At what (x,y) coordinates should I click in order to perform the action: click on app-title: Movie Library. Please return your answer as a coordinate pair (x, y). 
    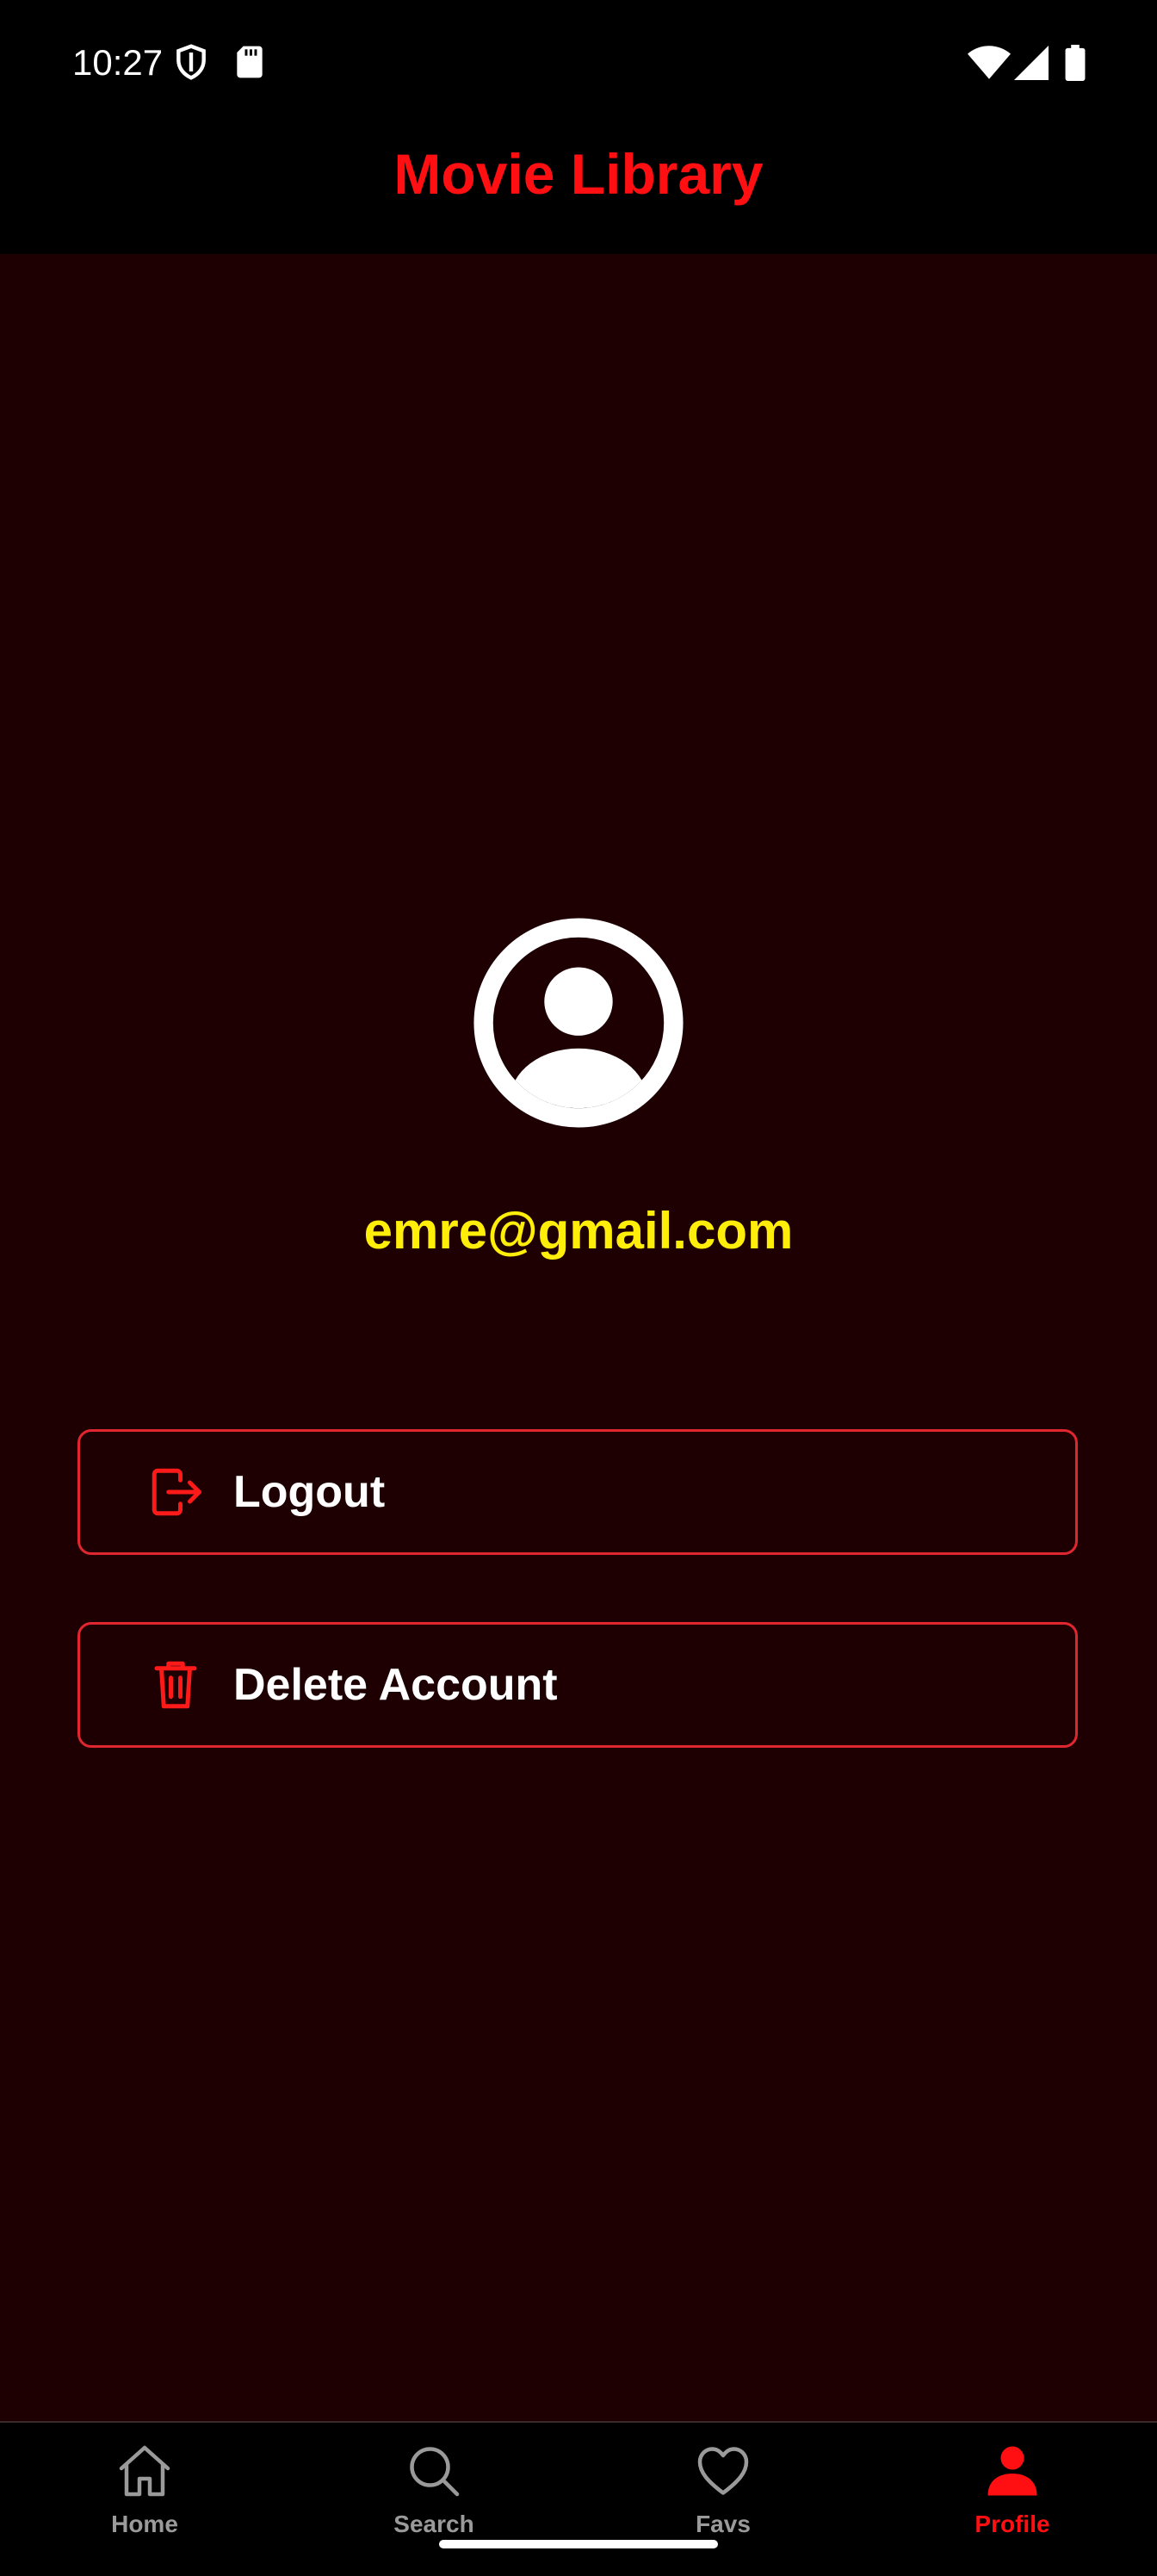
    Looking at the image, I should click on (579, 174).